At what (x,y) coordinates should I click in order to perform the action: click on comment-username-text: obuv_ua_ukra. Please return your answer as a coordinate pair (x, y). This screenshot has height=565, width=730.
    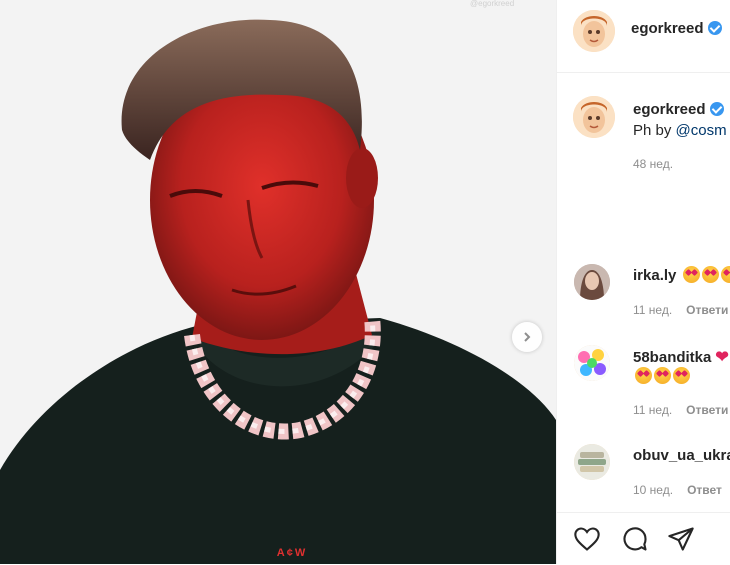
    Looking at the image, I should click on (681, 455).